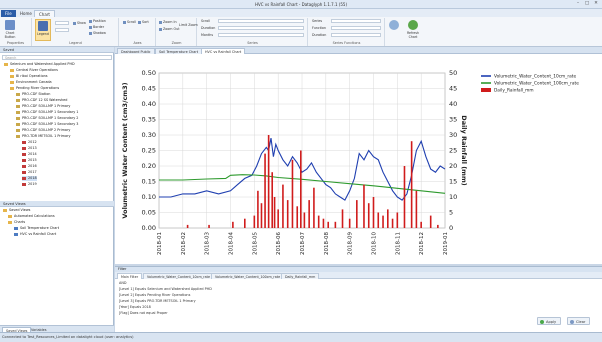 This screenshot has height=342, width=602. Describe the element at coordinates (47, 124) in the screenshot. I see `tree-item: PRO-CDF SOILLMP 1 Secondary 3` at that location.